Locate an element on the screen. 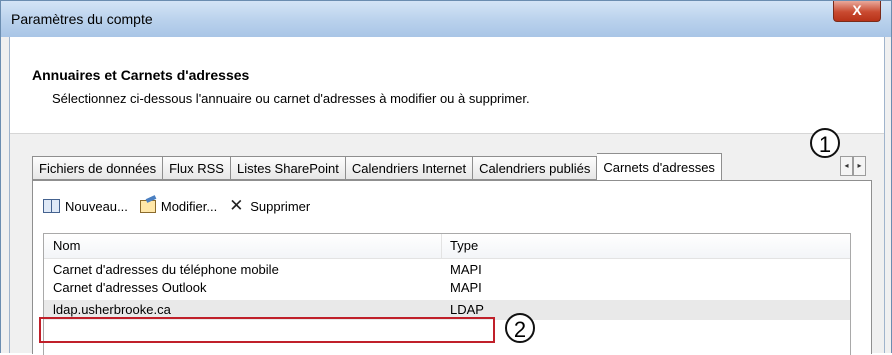 The height and width of the screenshot is (355, 892). tab-internet-calendars: Calendriers Internet is located at coordinates (409, 168).